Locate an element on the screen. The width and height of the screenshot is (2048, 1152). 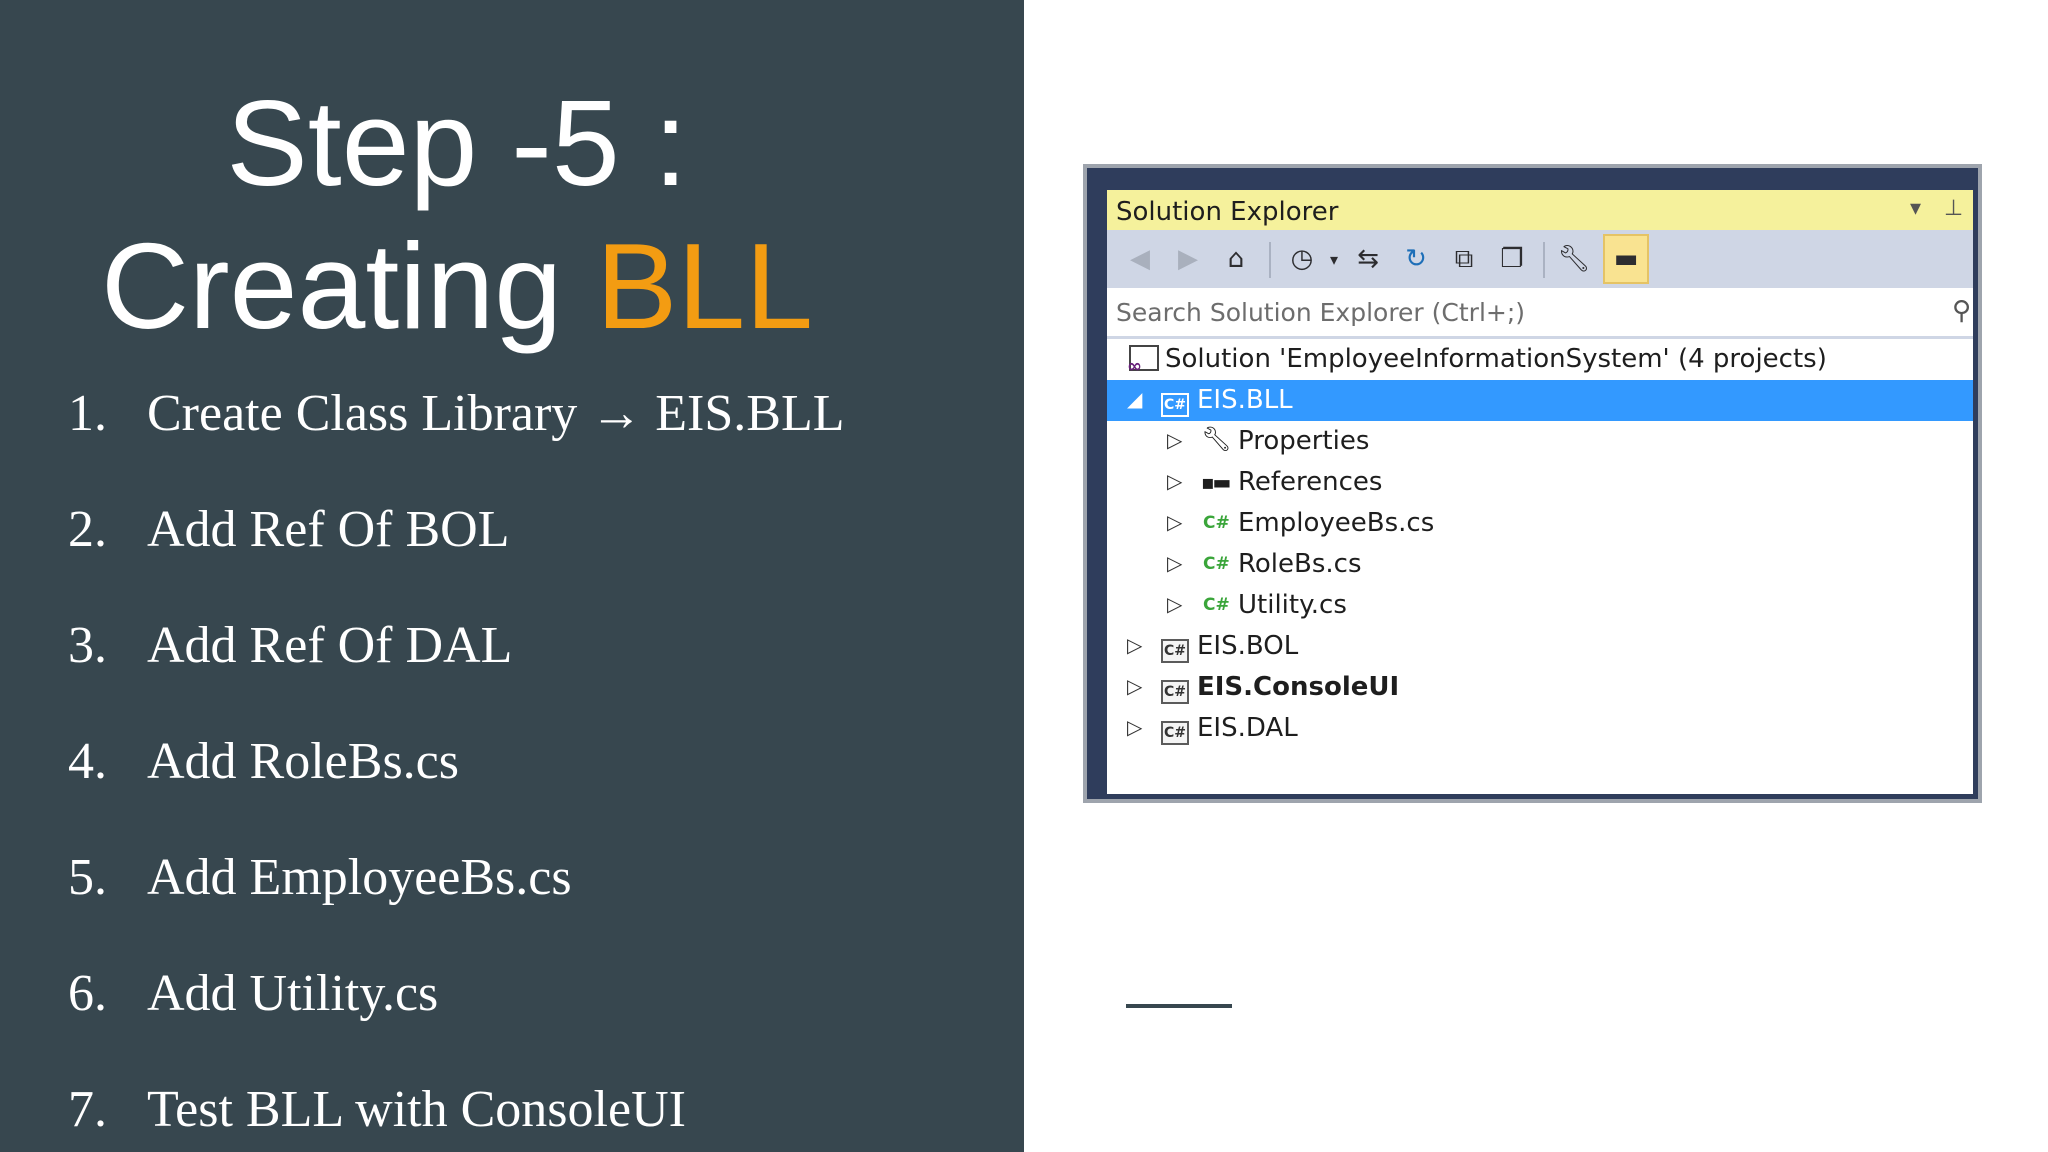
expanded-arrow-icon: ◢ is located at coordinates (1134, 399).